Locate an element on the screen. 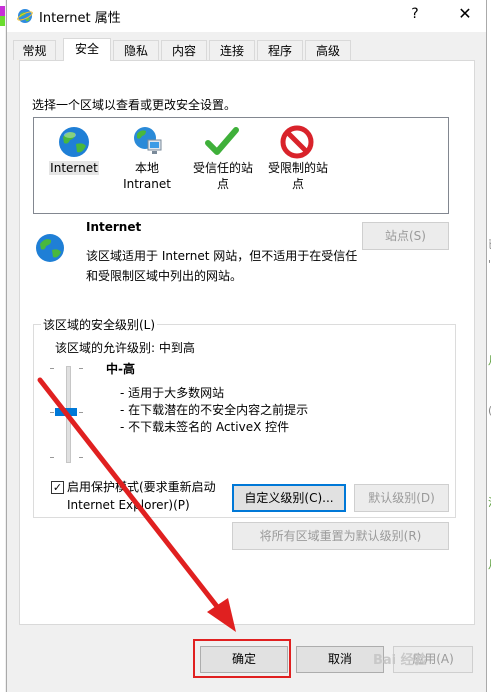  protected-mode-label: 启用保护模式(要求重新启动 Internet Explorer)(P) is located at coordinates (141, 496).